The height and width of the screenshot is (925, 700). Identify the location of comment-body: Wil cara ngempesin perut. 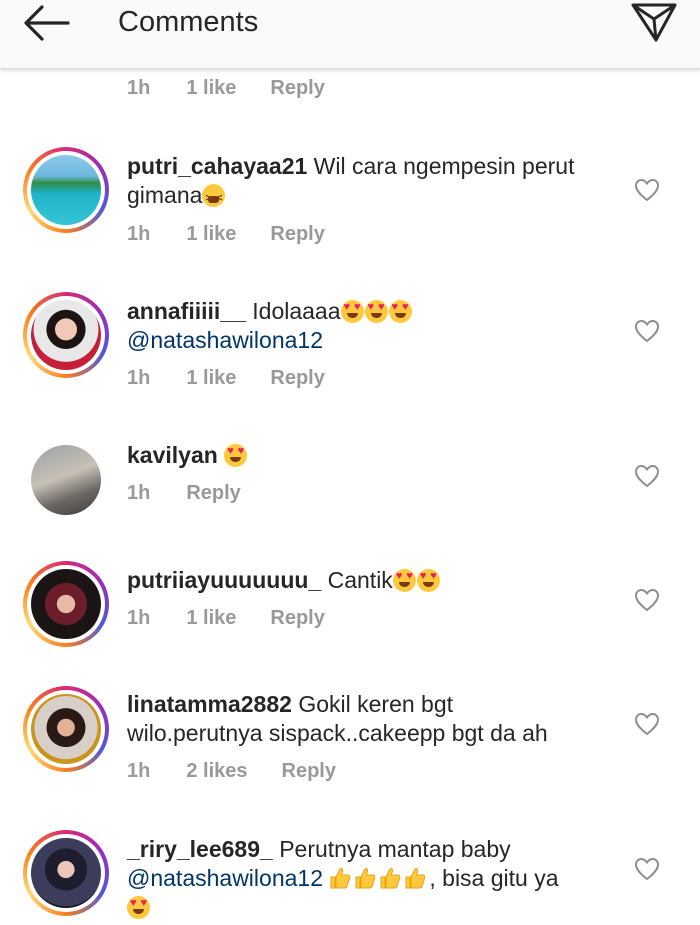
(444, 166).